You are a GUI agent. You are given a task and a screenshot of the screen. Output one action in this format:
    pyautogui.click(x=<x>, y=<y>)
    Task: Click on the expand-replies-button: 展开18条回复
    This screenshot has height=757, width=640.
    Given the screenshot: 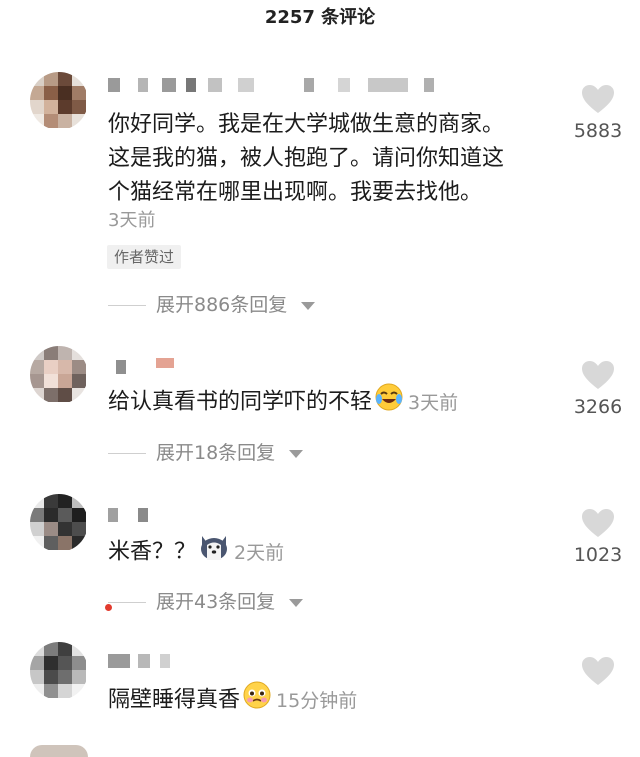 What is the action you would take?
    pyautogui.click(x=208, y=453)
    